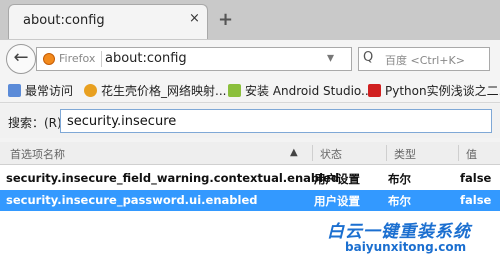 This screenshot has width=500, height=259. Describe the element at coordinates (225, 20) in the screenshot. I see `new-tab-button: +` at that location.